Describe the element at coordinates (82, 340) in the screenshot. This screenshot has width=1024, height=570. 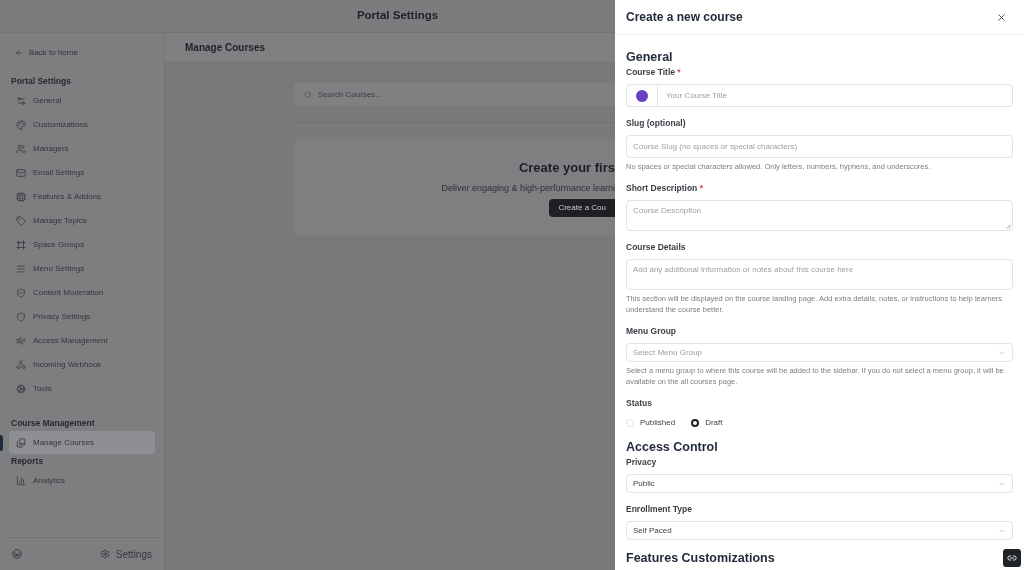
I see `sidebar-item: Access Management` at that location.